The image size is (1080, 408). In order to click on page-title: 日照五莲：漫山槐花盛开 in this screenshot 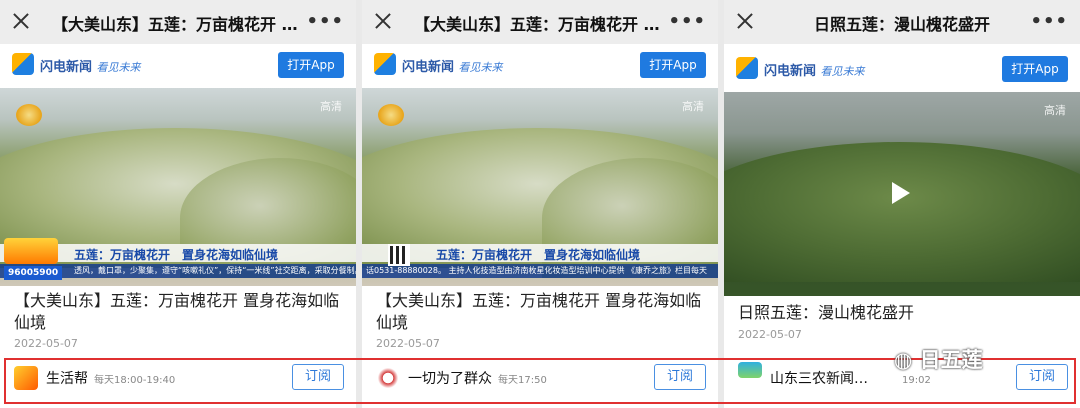, I will do `click(901, 24)`.